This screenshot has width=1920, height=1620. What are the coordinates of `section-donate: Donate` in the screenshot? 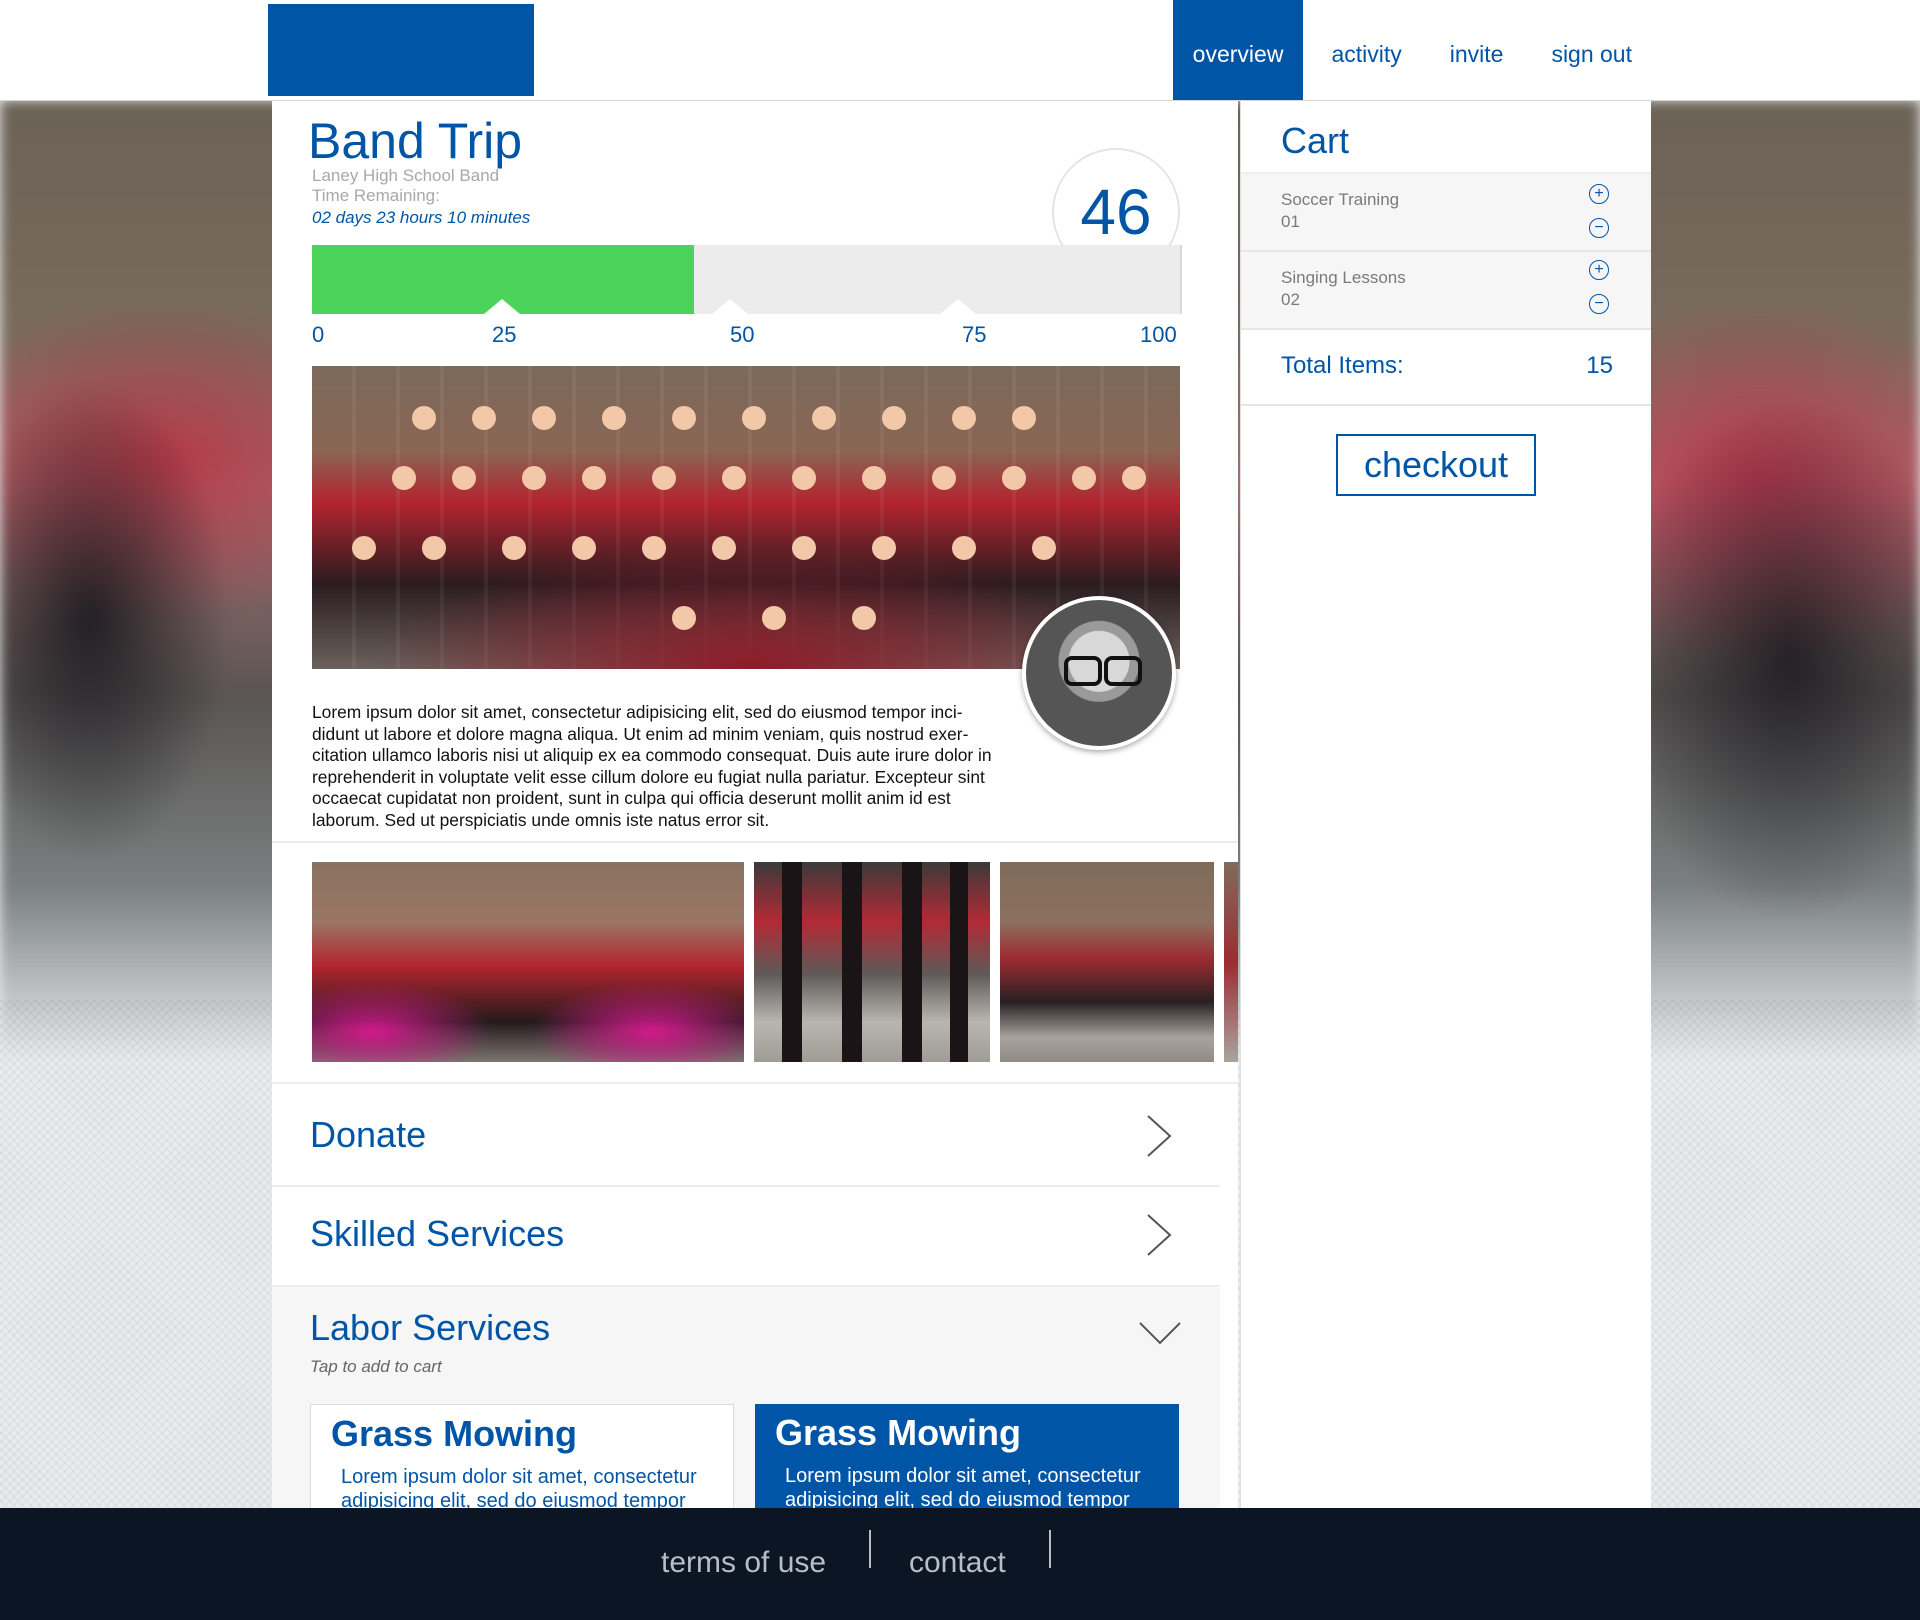 It's located at (746, 1135).